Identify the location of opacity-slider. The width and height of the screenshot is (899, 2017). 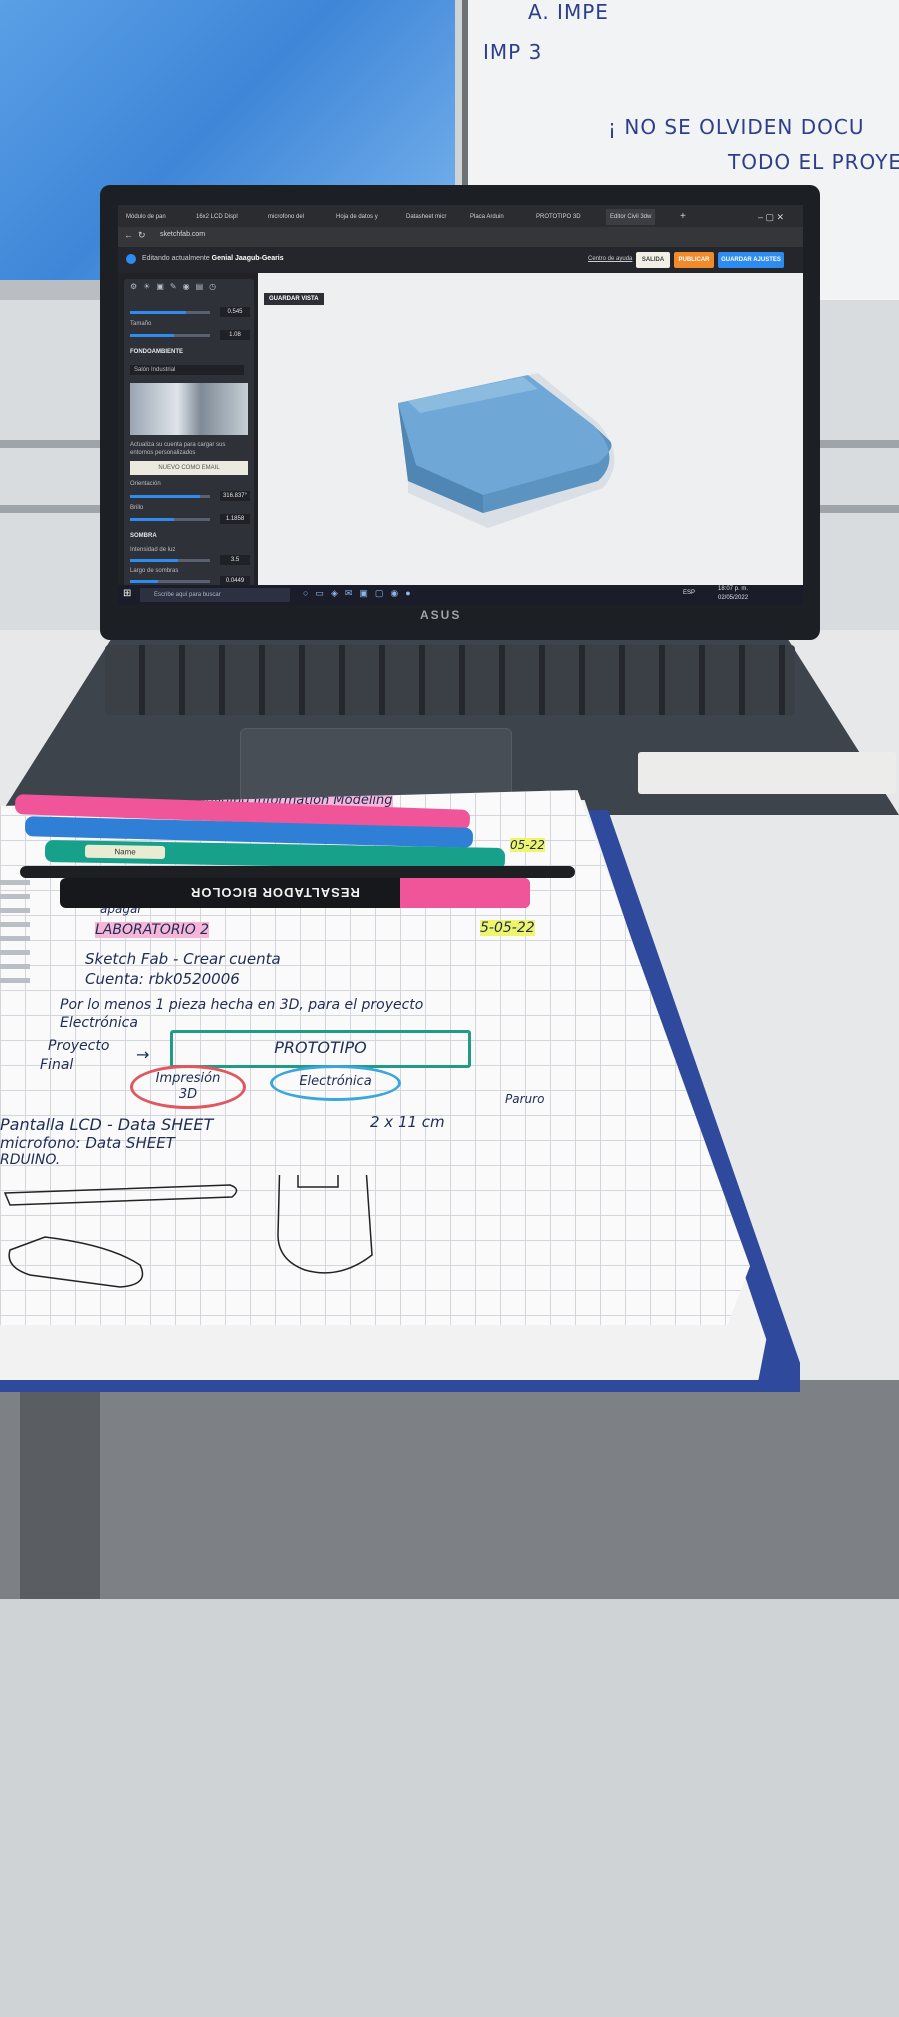
(170, 312).